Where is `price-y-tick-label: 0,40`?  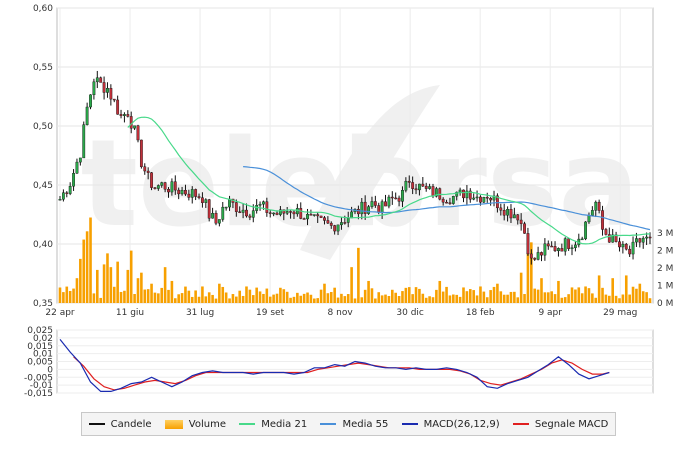
price-y-tick-label: 0,40 is located at coordinates (43, 245).